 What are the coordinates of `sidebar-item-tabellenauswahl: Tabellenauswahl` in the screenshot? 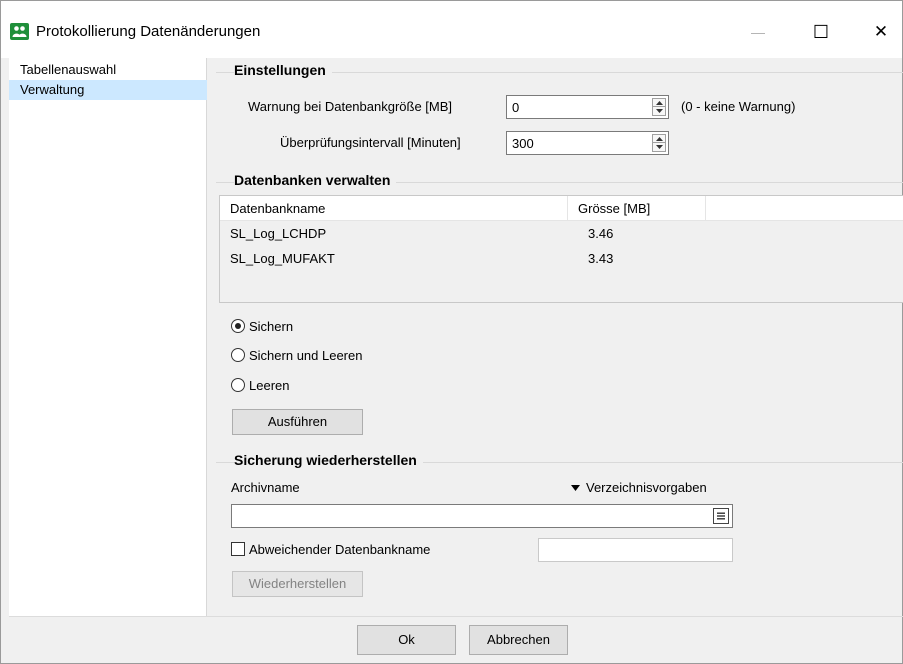 It's located at (108, 70).